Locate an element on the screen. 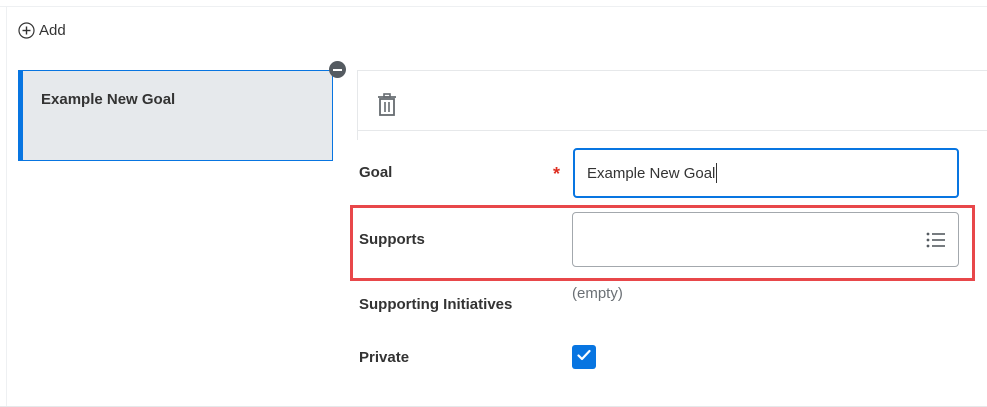 The width and height of the screenshot is (987, 407). goal-input-value: Example New Goal is located at coordinates (651, 173).